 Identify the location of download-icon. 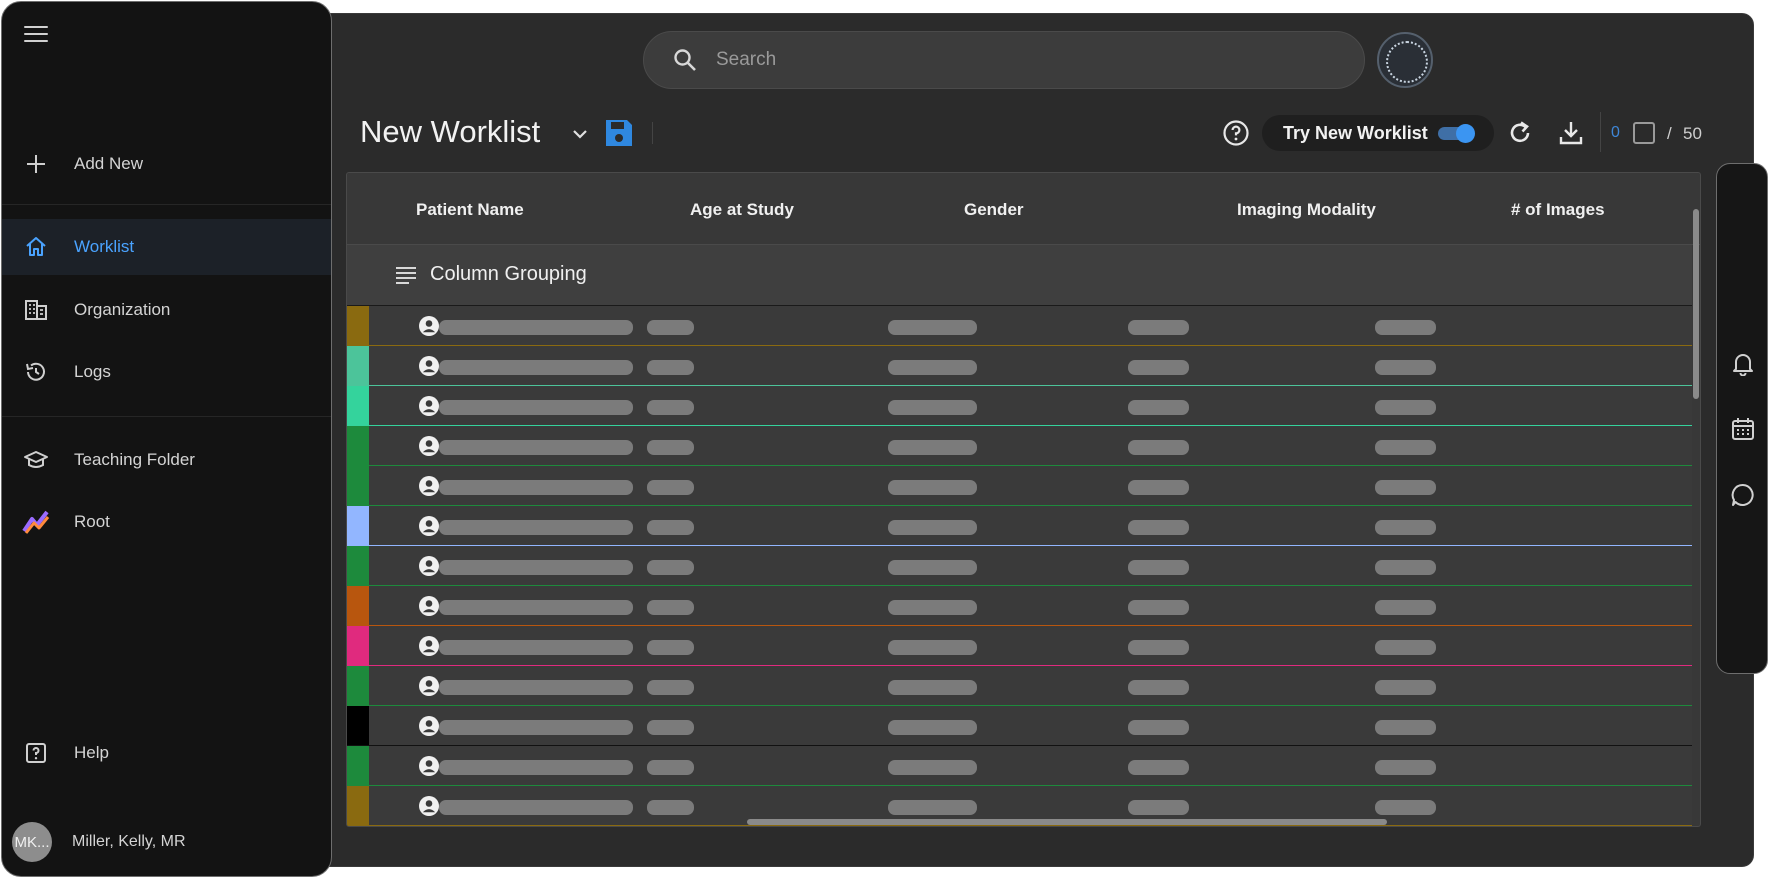
(1571, 133).